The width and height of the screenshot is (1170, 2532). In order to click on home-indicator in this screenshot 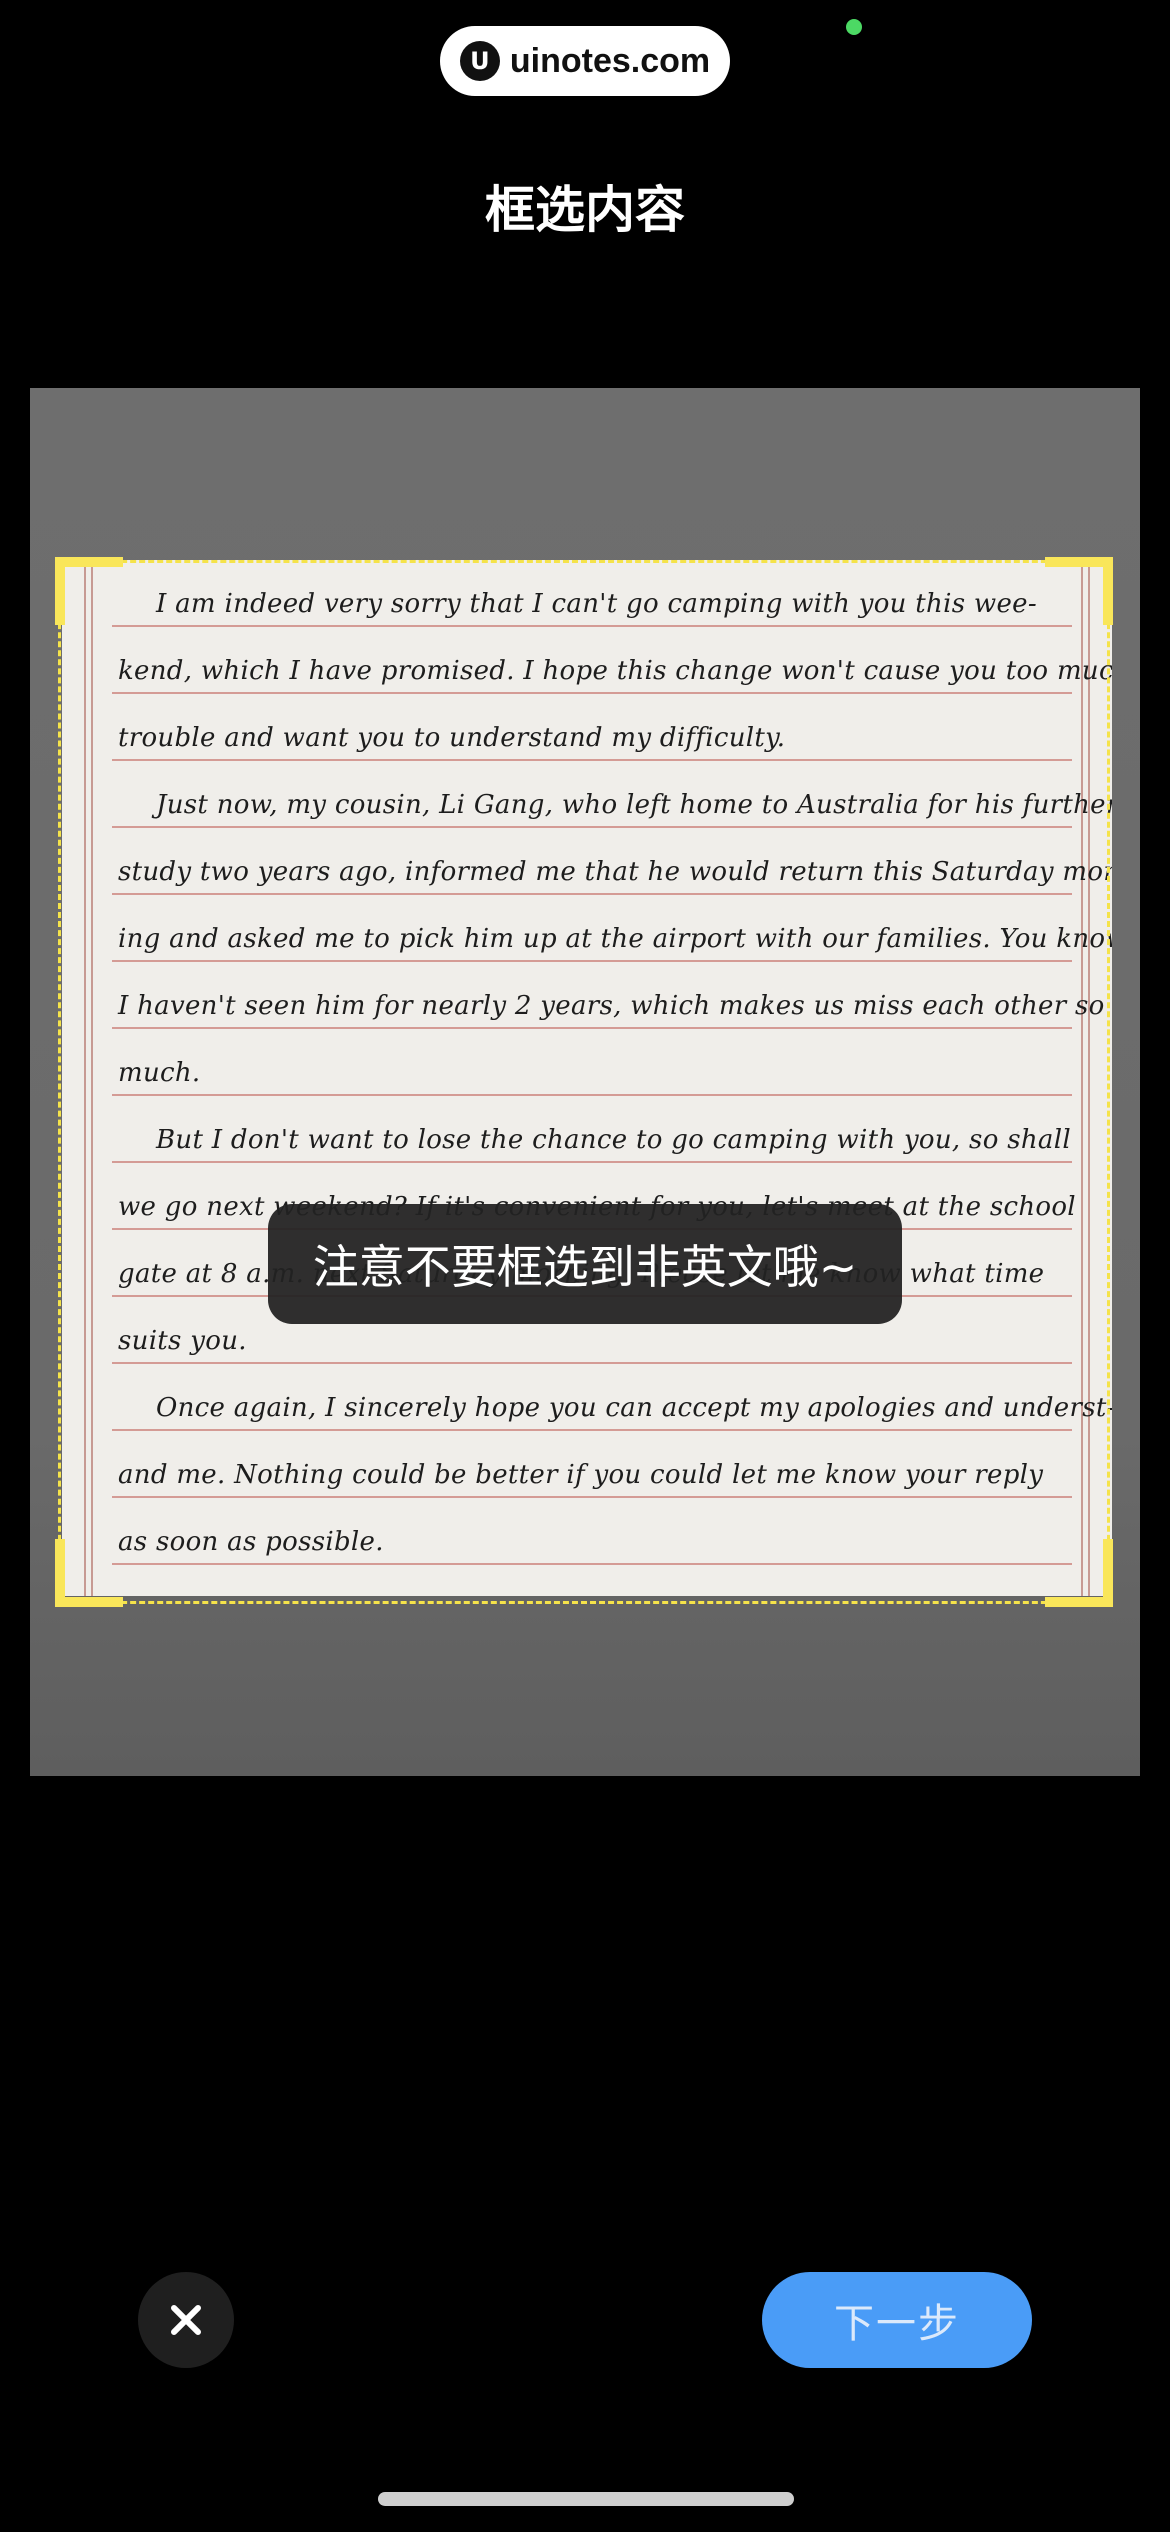, I will do `click(586, 2499)`.